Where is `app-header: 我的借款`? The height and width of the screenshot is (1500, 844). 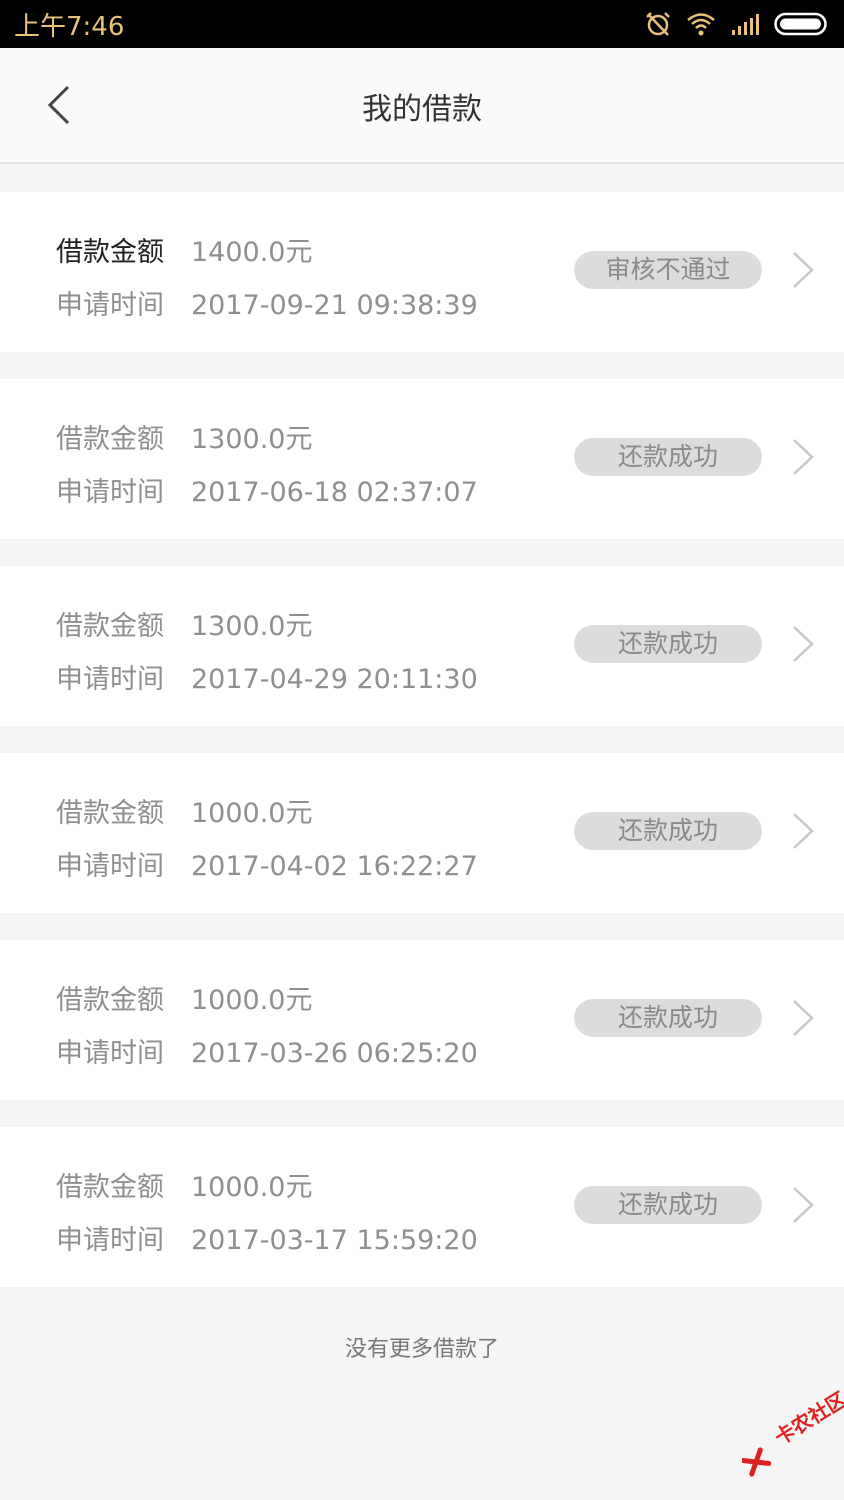
app-header: 我的借款 is located at coordinates (422, 106).